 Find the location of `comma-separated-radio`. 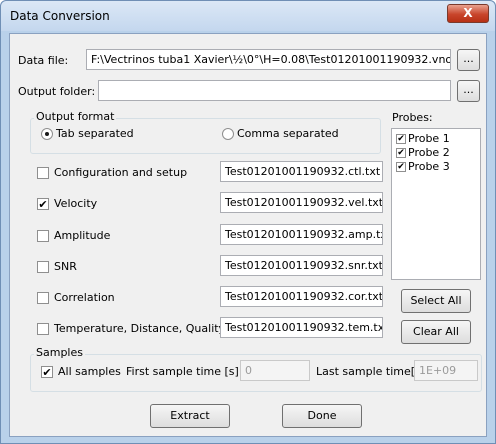

comma-separated-radio is located at coordinates (228, 134).